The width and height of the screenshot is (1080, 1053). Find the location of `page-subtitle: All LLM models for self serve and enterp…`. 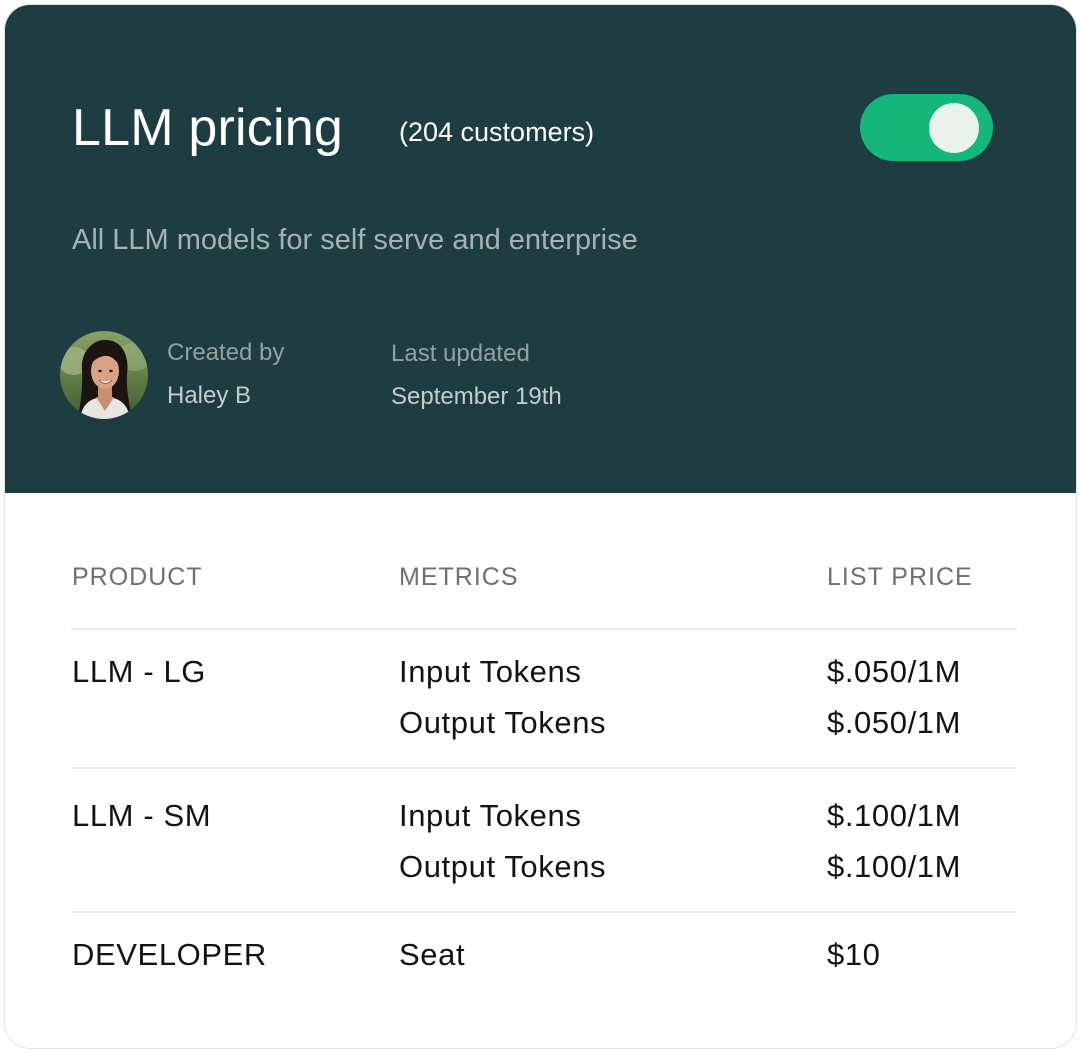

page-subtitle: All LLM models for self serve and enterp… is located at coordinates (355, 240).